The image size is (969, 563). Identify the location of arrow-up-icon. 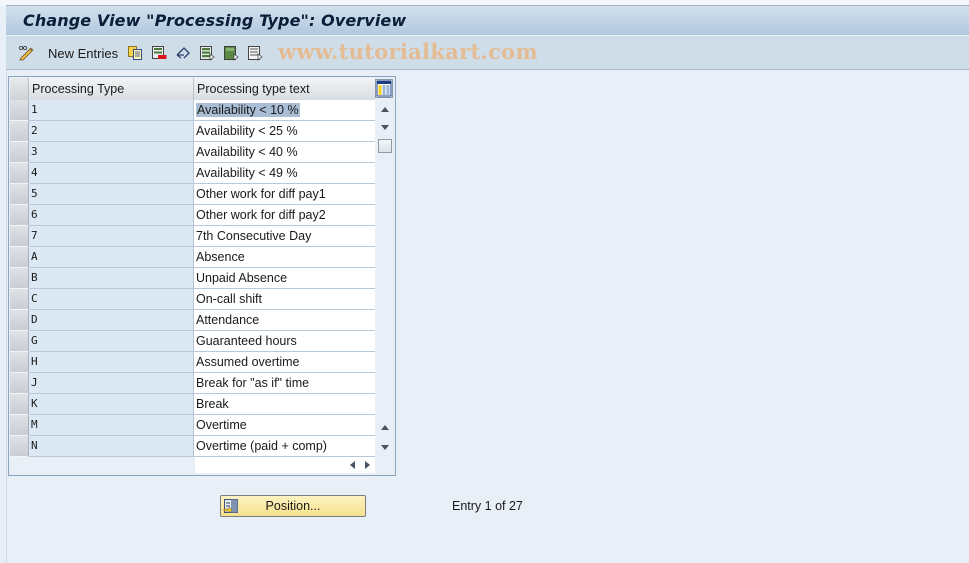
(385, 109).